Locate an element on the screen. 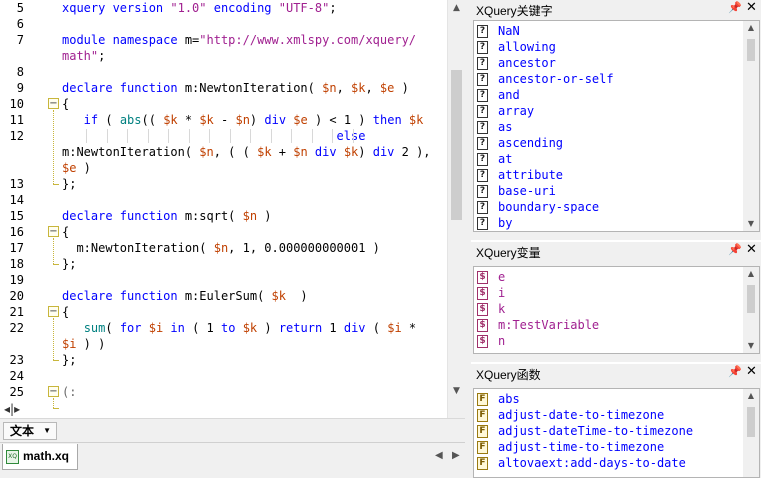 This screenshot has height=478, width=761. tab-scroll-left-icon: ◀ is located at coordinates (439, 455).